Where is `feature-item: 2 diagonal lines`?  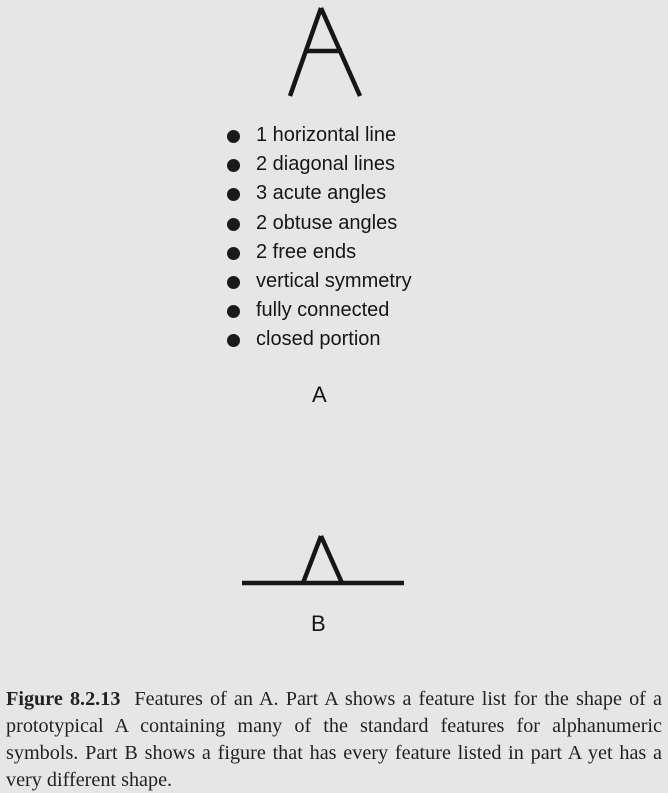 feature-item: 2 diagonal lines is located at coordinates (317, 164).